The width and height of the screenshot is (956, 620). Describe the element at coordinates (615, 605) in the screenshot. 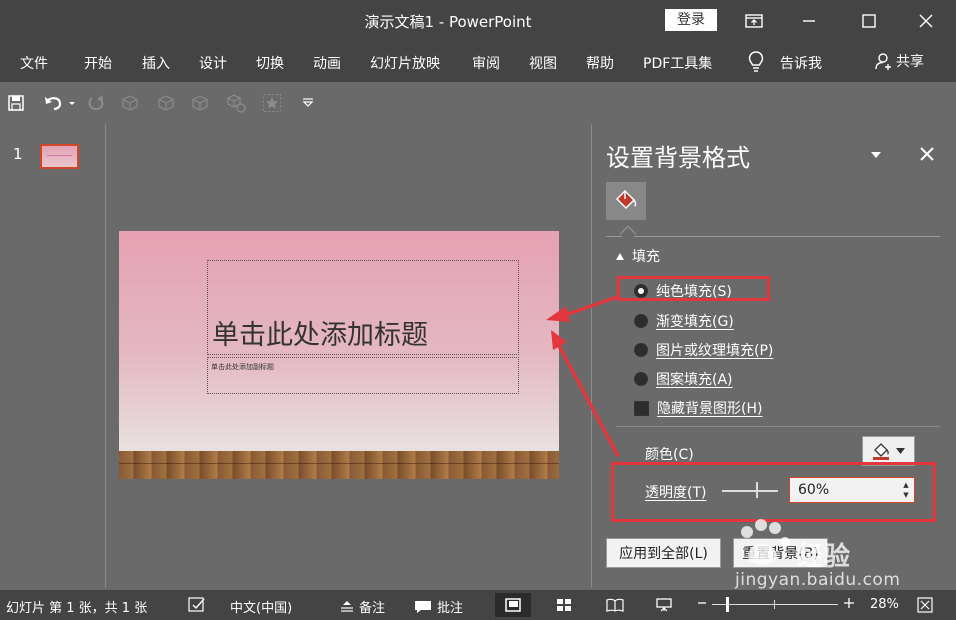

I see `reading-view-icon` at that location.